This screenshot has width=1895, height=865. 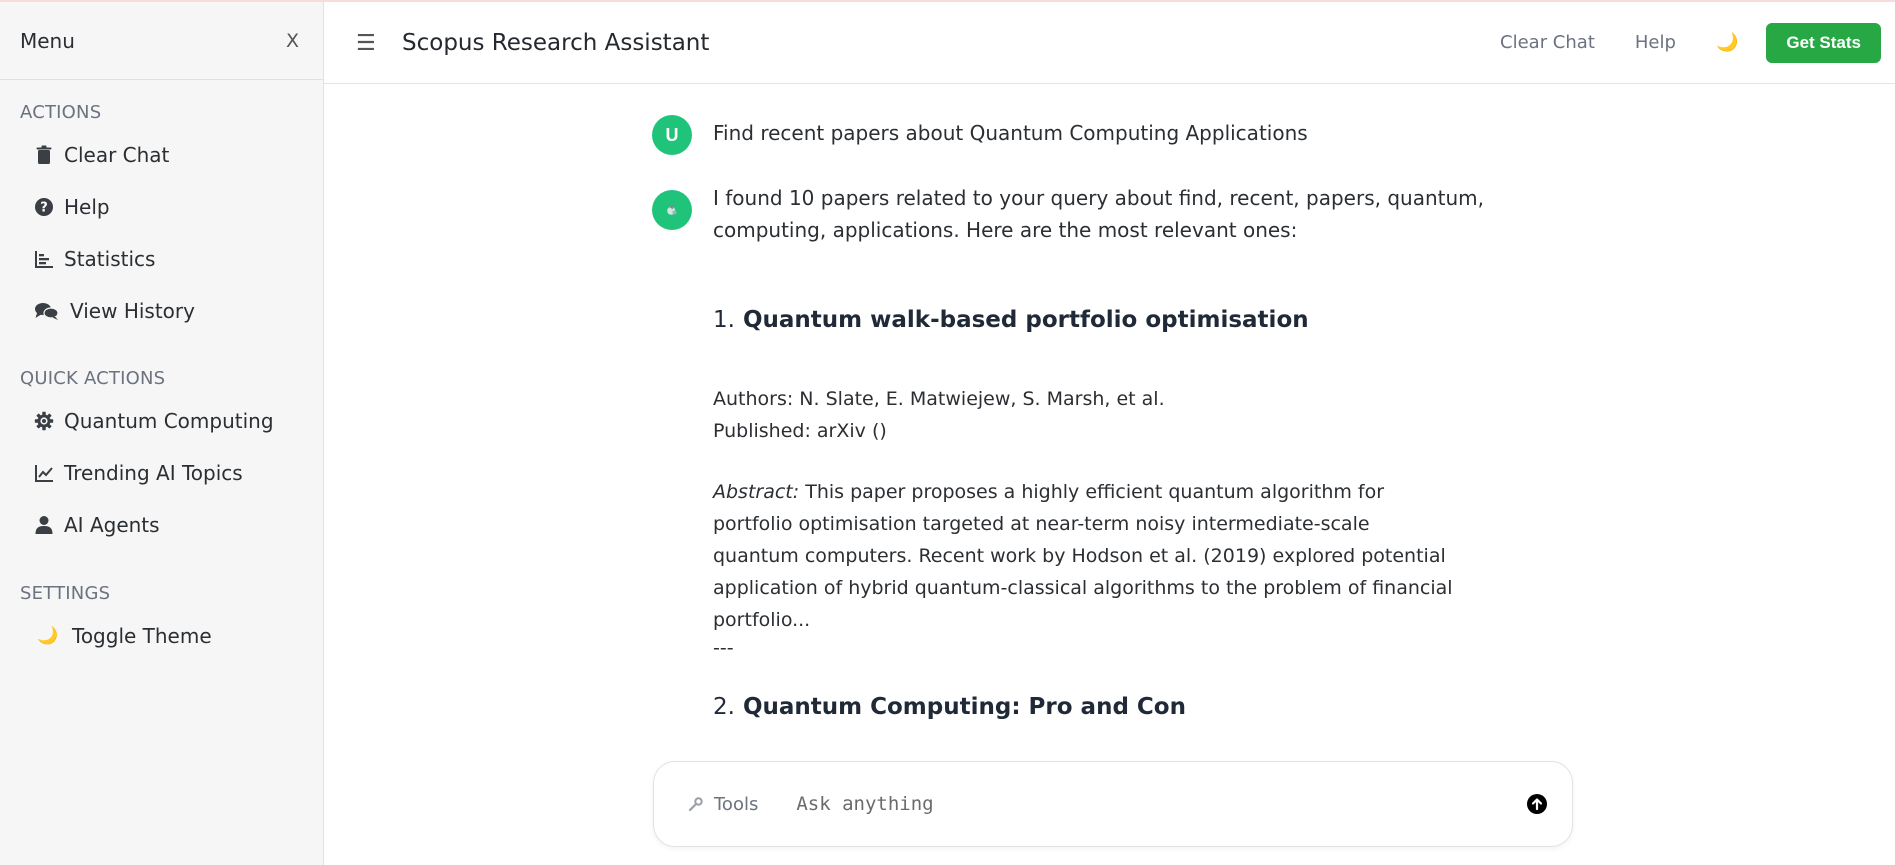 I want to click on section-title-quick-actions: QUICK ACTIONS, so click(x=93, y=378).